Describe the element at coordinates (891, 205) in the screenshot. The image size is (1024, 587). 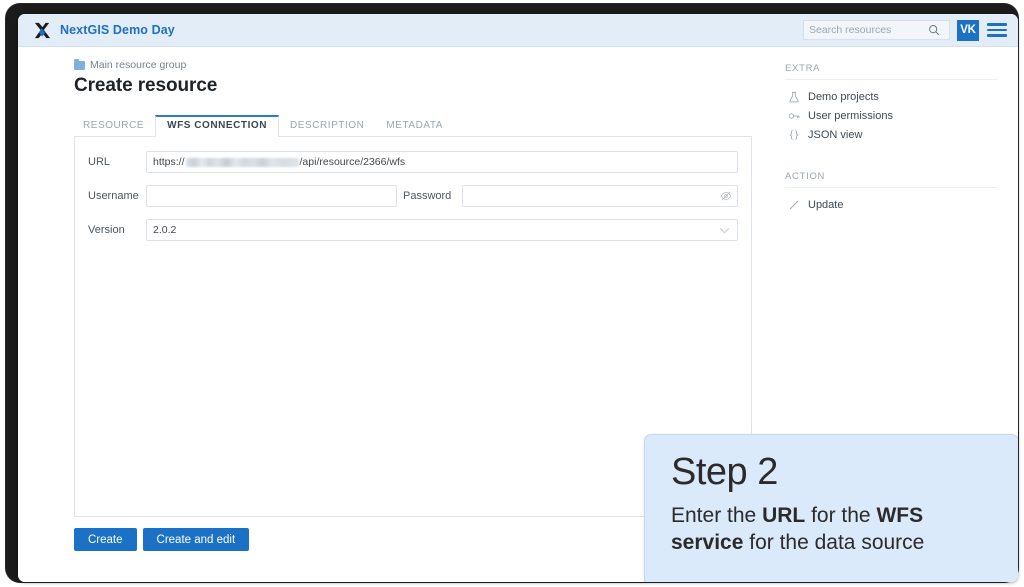
I see `sidebar-item-update: Update` at that location.